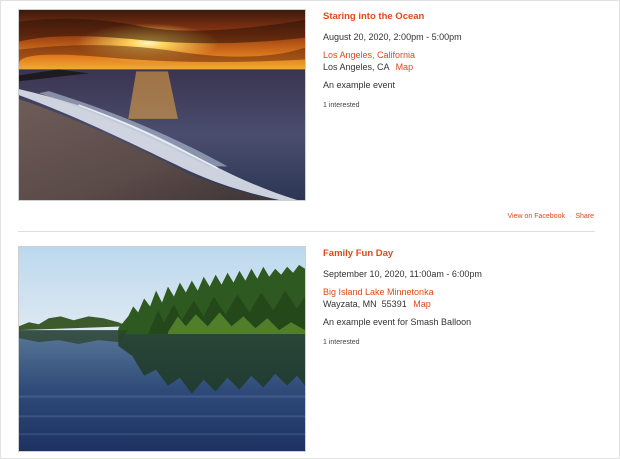  What do you see at coordinates (356, 67) in the screenshot?
I see `address-text: Los Angeles, CA` at bounding box center [356, 67].